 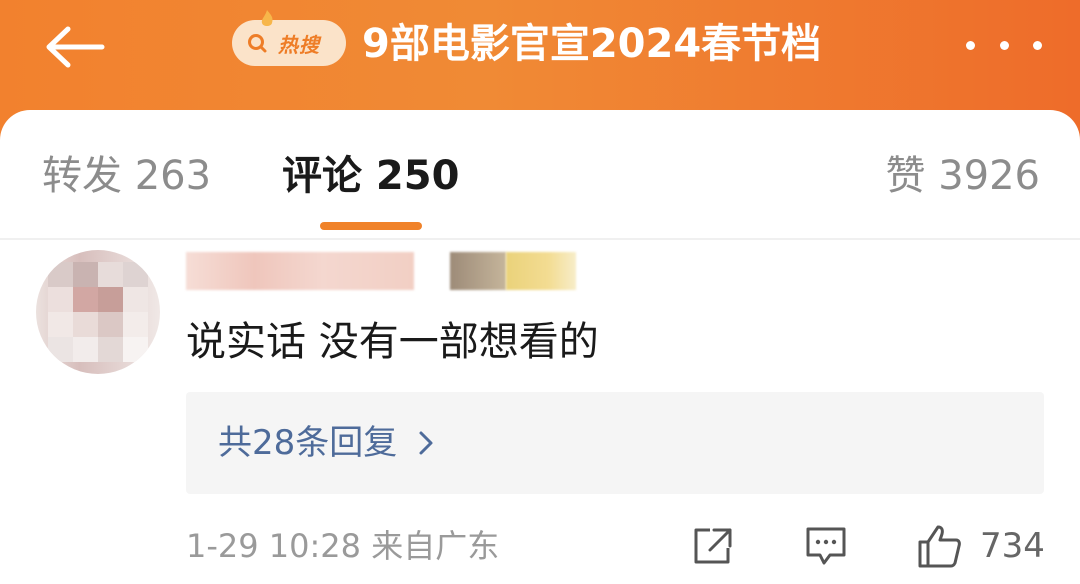 I want to click on chevron-right-icon, so click(x=426, y=443).